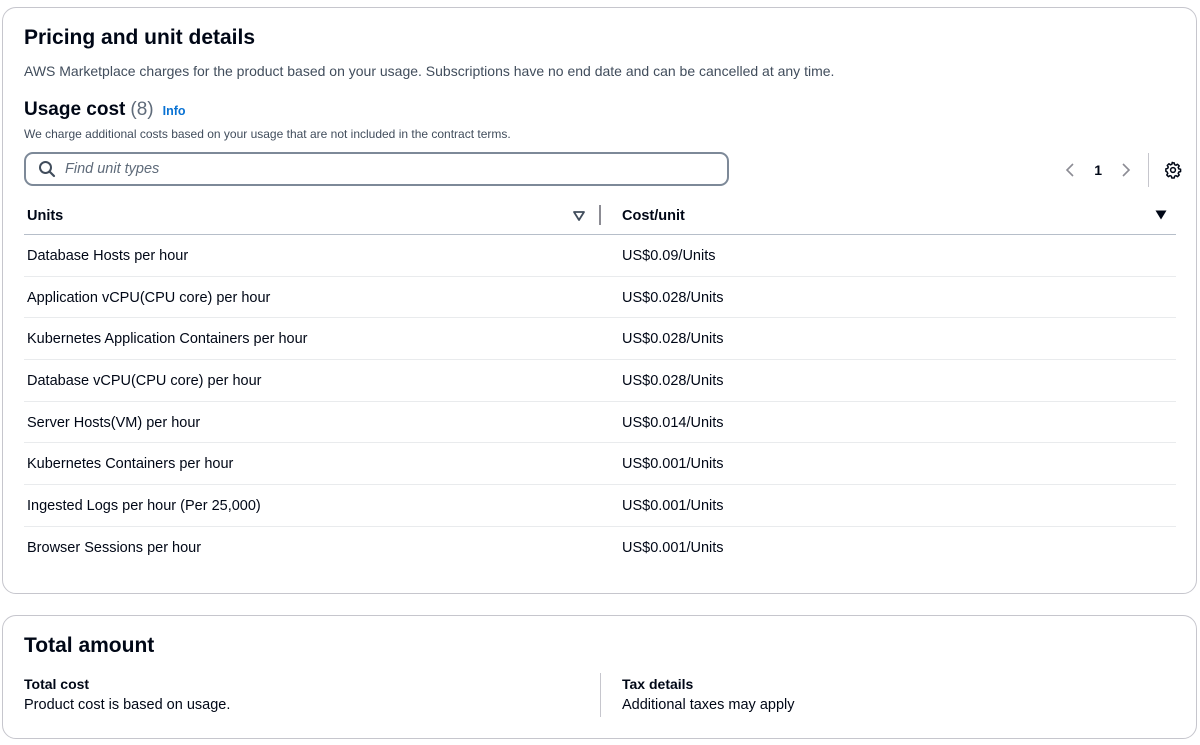  I want to click on pricing-title: Pricing and unit details, so click(140, 37).